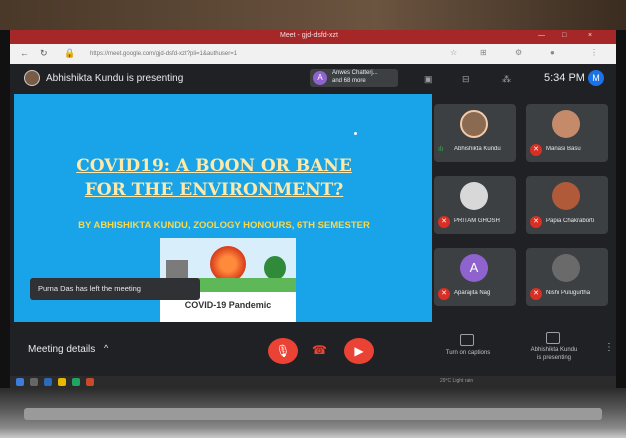 Image resolution: width=626 pixels, height=438 pixels. What do you see at coordinates (590, 35) in the screenshot?
I see `close-icon: ×` at bounding box center [590, 35].